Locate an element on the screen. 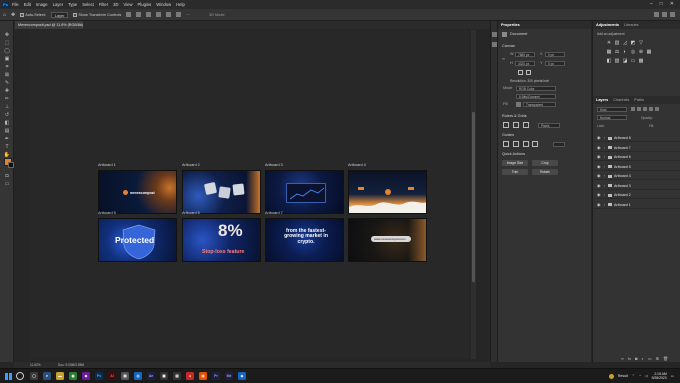  exposure-icon: ◩ is located at coordinates (633, 43).